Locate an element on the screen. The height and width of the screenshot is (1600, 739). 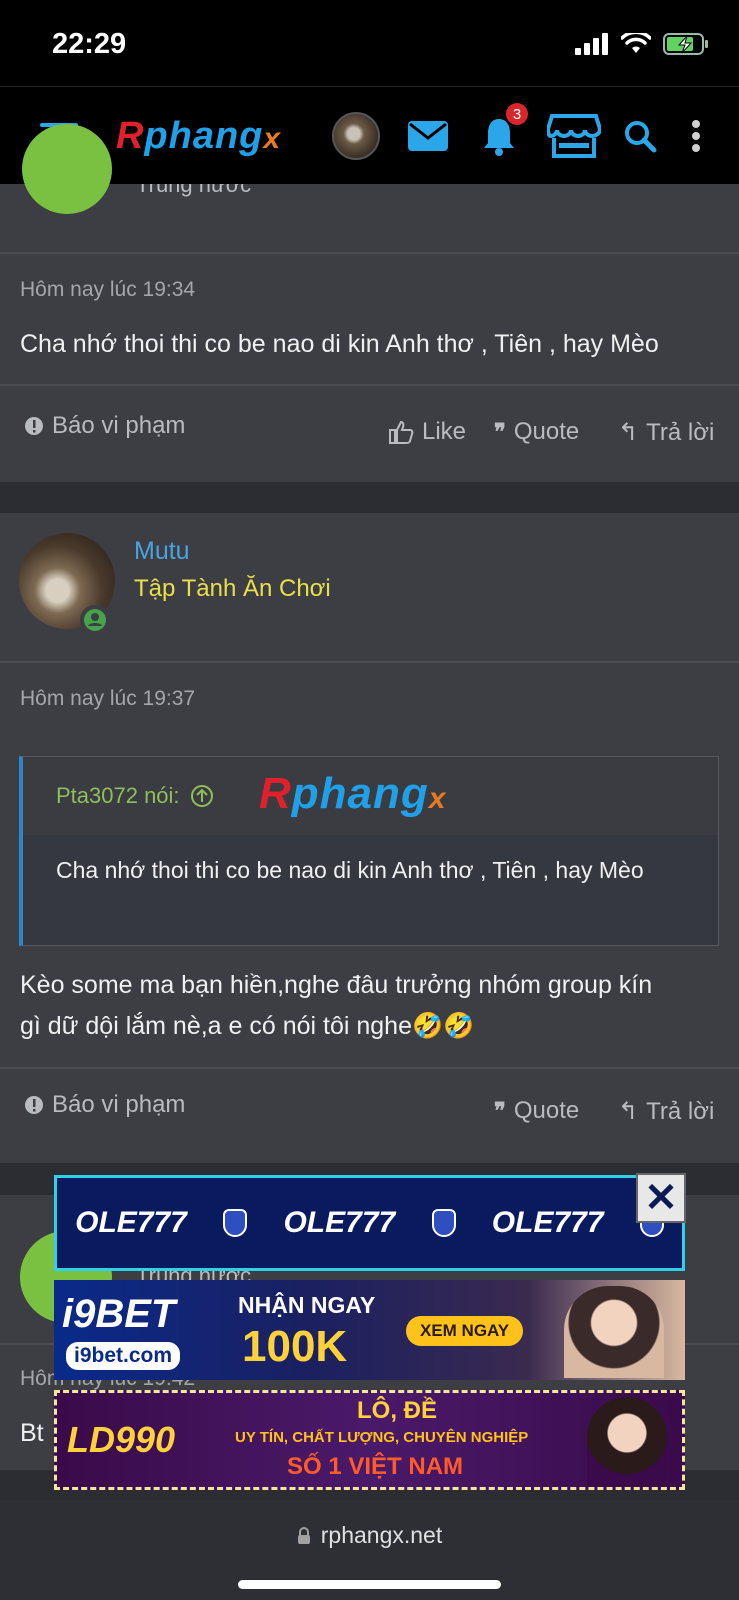
ad-brand: i9BET is located at coordinates (119, 1314).